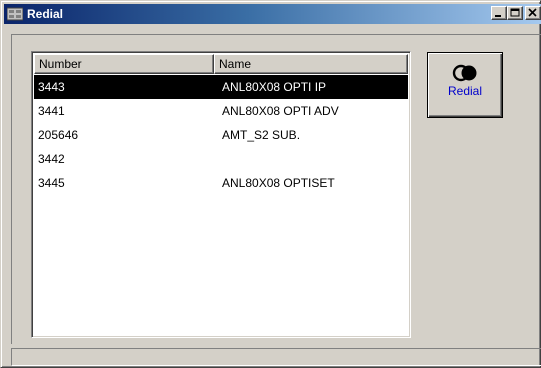  Describe the element at coordinates (276, 357) in the screenshot. I see `status-bar` at that location.